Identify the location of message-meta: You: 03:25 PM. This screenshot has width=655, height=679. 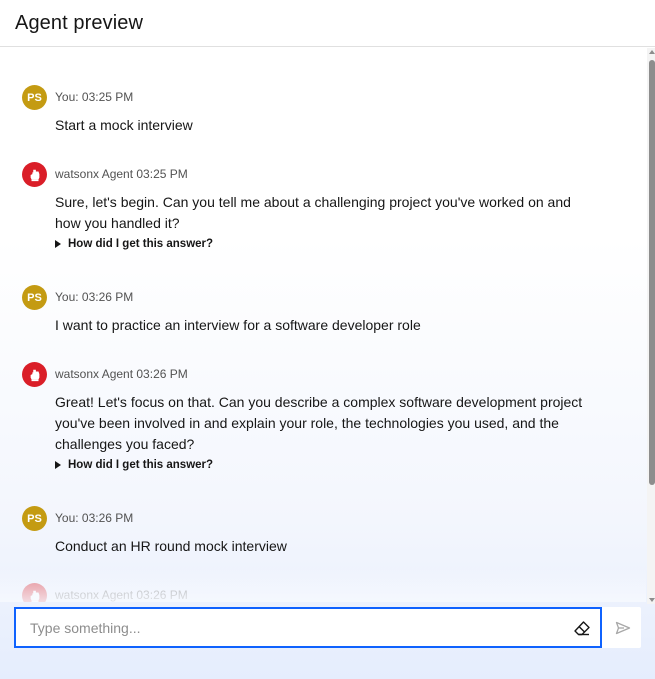
(94, 97).